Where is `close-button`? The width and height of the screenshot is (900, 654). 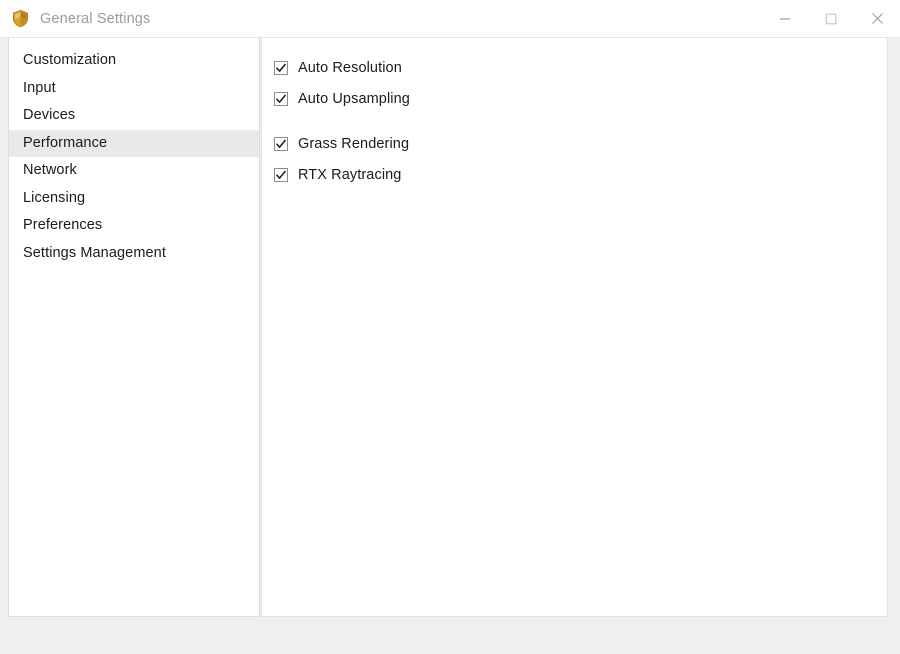
close-button is located at coordinates (877, 18).